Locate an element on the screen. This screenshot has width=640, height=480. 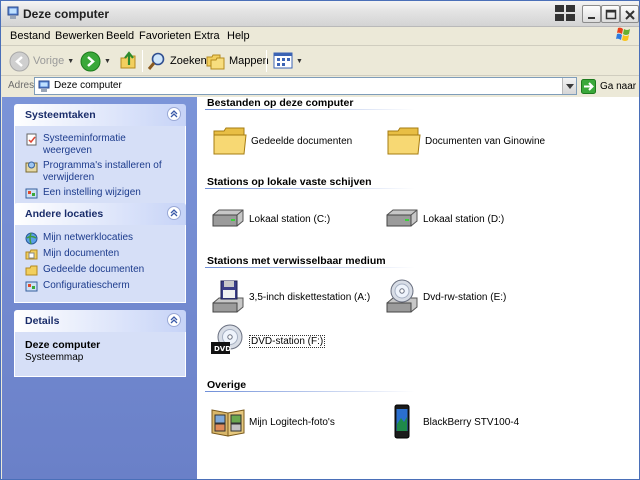
close-icon is located at coordinates (630, 15).